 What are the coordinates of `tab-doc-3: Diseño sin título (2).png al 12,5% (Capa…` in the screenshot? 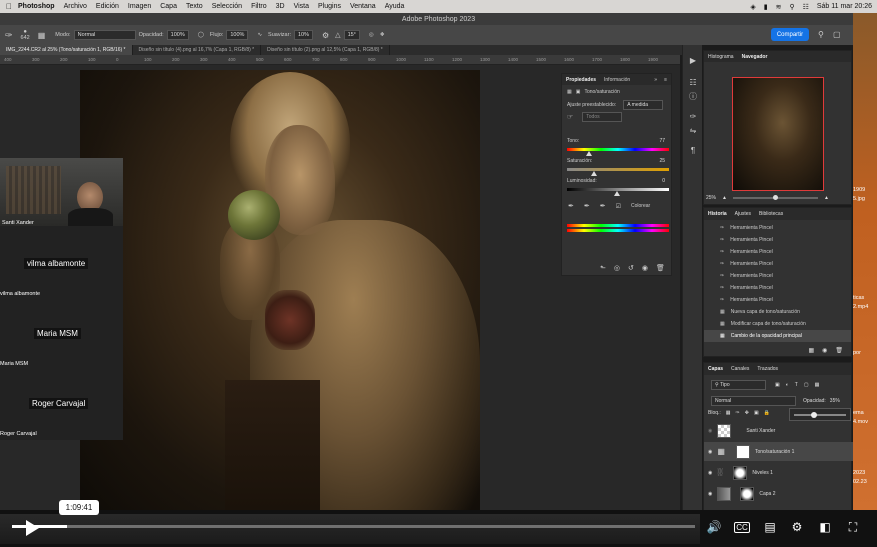 It's located at (325, 50).